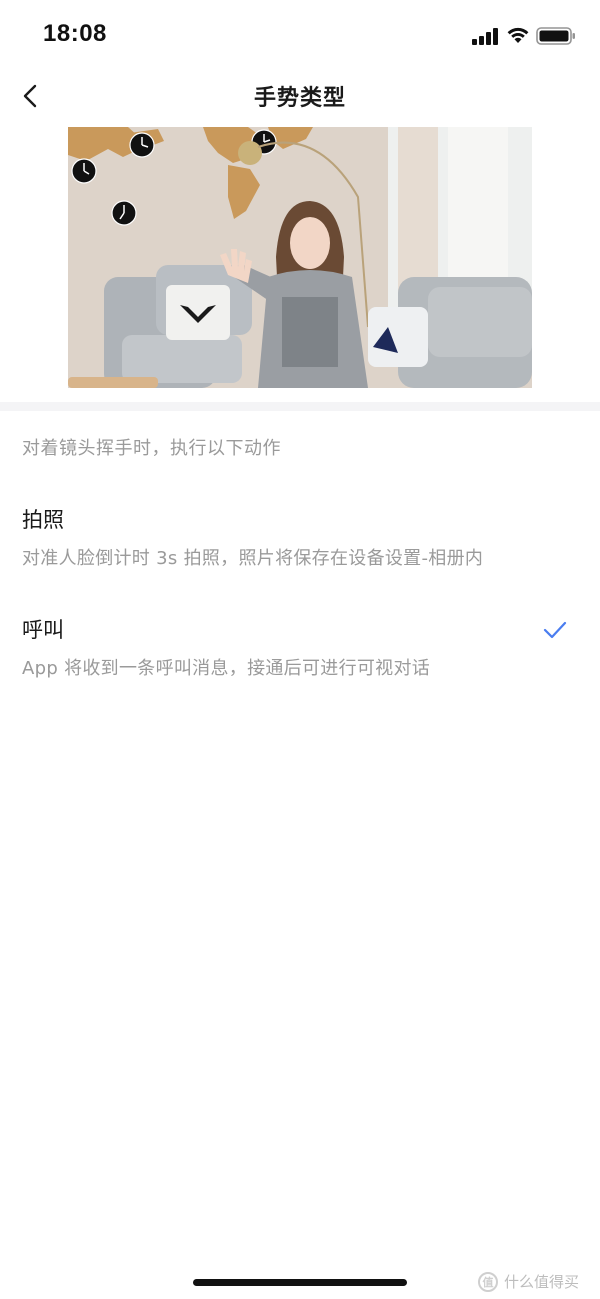  I want to click on hint-text: 对着镜头挥手时，执行以下动作, so click(151, 448).